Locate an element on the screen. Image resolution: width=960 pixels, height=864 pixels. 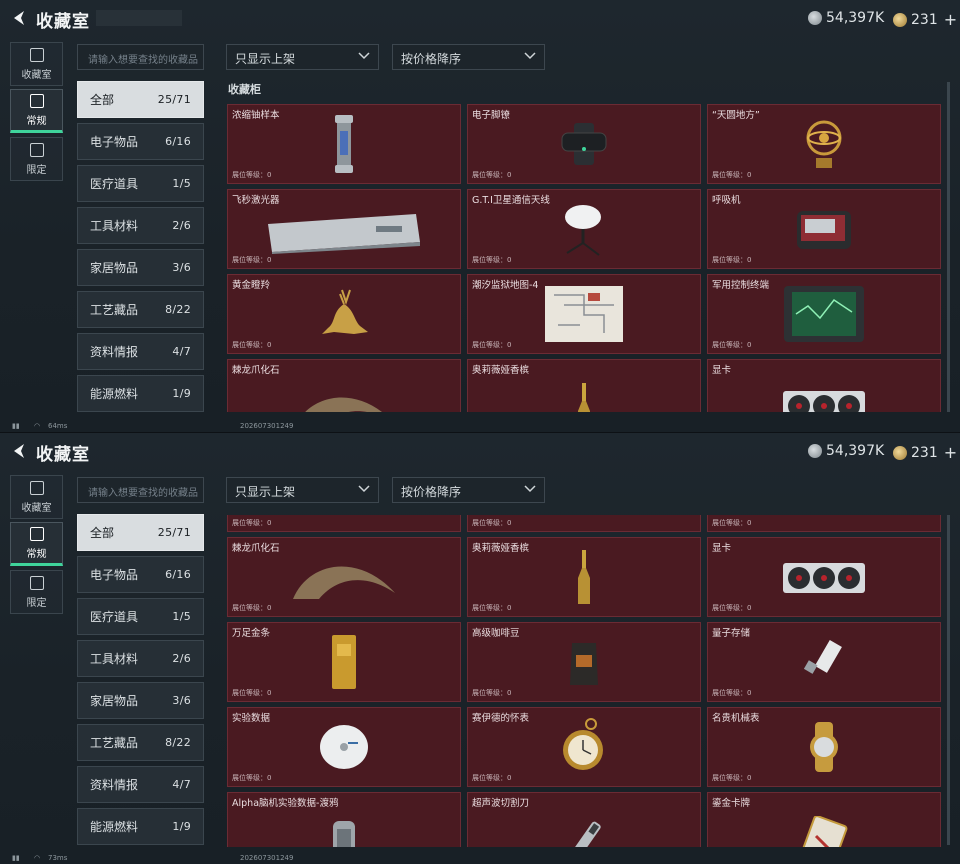
item-card: 军用控制终端 展位等级：0 is located at coordinates (824, 314).